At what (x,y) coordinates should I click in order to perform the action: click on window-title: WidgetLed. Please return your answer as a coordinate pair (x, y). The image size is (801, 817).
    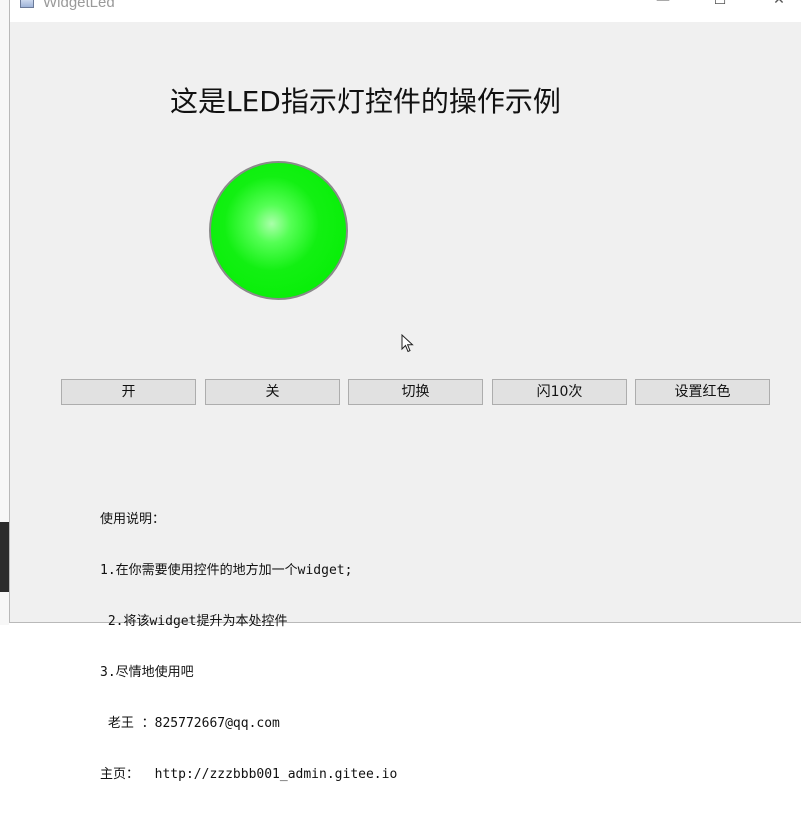
    Looking at the image, I should click on (79, 5).